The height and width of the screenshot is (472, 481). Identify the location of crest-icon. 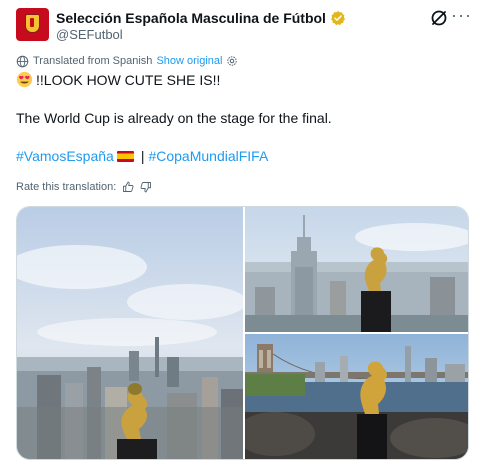
(32, 23).